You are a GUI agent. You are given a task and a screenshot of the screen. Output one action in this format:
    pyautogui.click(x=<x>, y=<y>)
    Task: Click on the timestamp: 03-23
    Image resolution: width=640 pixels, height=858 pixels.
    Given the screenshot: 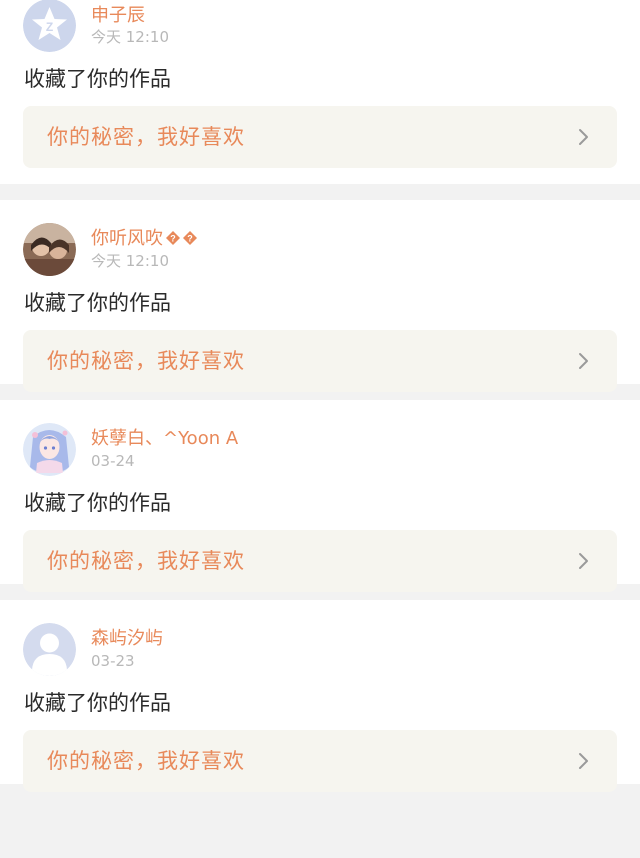 What is the action you would take?
    pyautogui.click(x=113, y=661)
    